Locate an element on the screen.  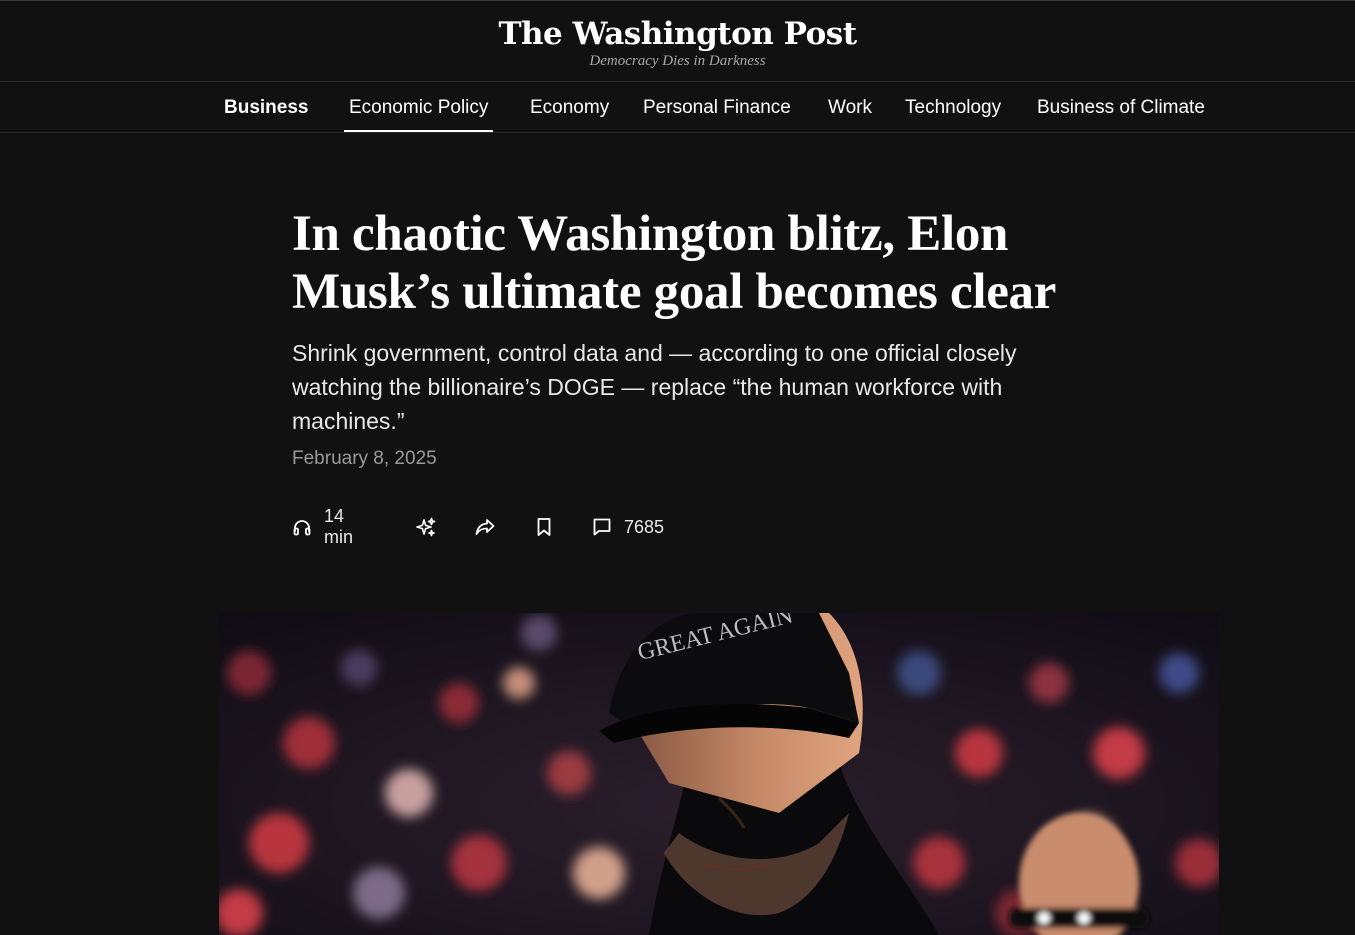
nav-item-economy: Economy is located at coordinates (569, 107).